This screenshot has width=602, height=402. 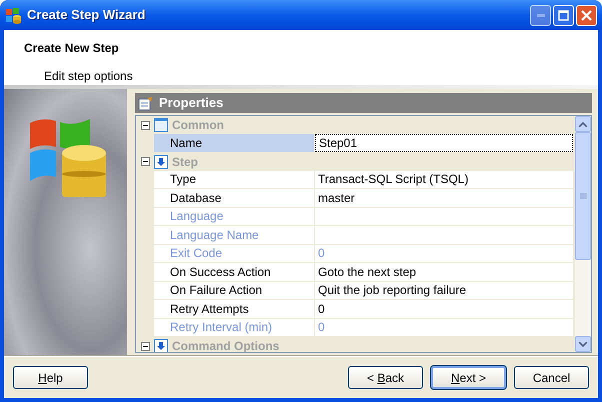 I want to click on property-name: Name, so click(x=234, y=143).